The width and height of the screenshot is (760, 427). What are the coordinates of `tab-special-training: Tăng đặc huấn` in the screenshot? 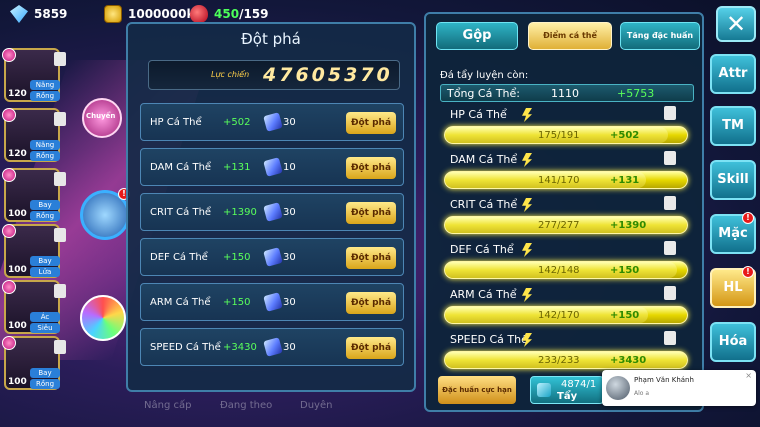 It's located at (660, 36).